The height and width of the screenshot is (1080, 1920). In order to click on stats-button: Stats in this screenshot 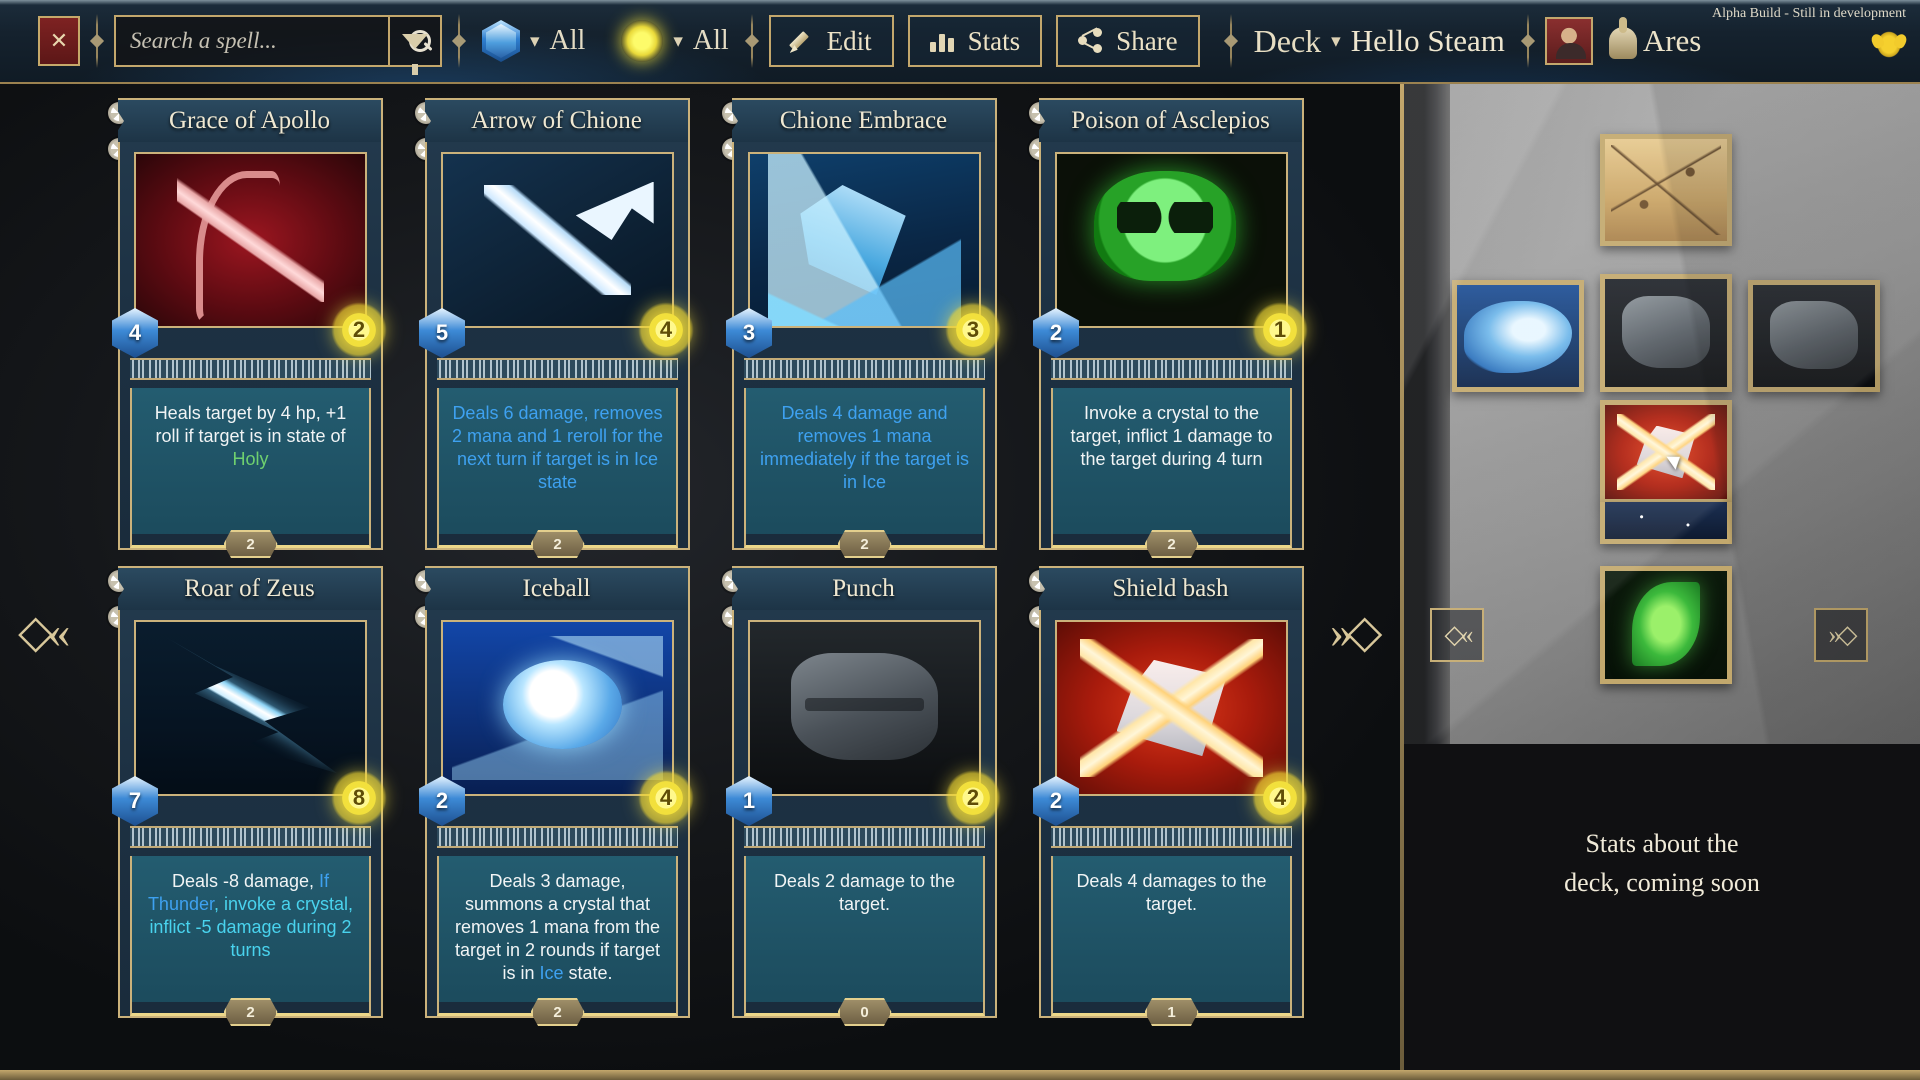, I will do `click(975, 41)`.